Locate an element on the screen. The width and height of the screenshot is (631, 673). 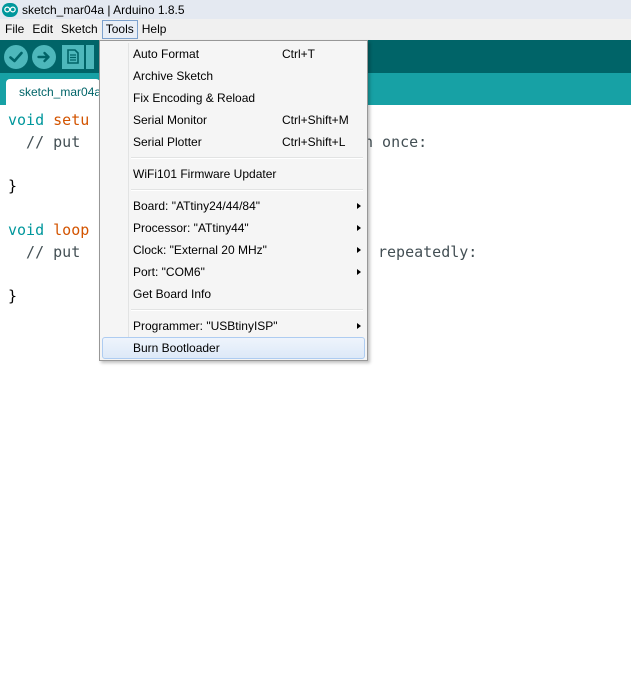
new-button is located at coordinates (73, 56).